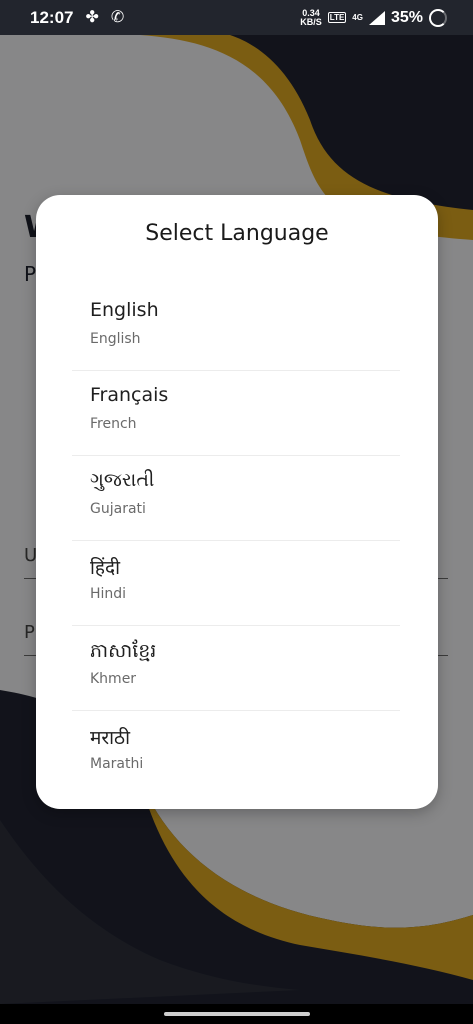 This screenshot has height=1024, width=473. Describe the element at coordinates (236, 499) in the screenshot. I see `language-option-gujarati: ગુજરાતી Gujarati` at that location.